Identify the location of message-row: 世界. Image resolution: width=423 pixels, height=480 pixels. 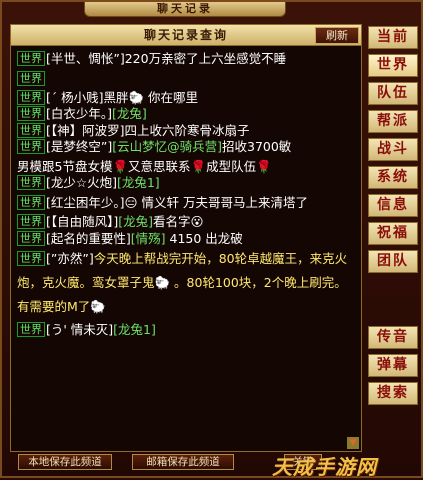
(187, 78).